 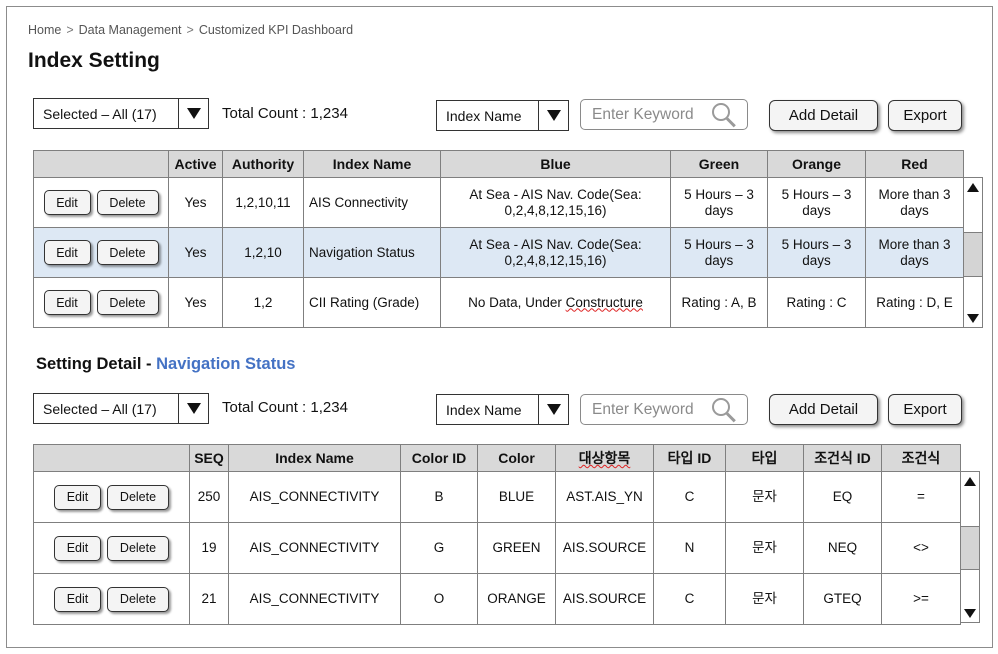 I want to click on column-header-authority: Authority, so click(x=263, y=164).